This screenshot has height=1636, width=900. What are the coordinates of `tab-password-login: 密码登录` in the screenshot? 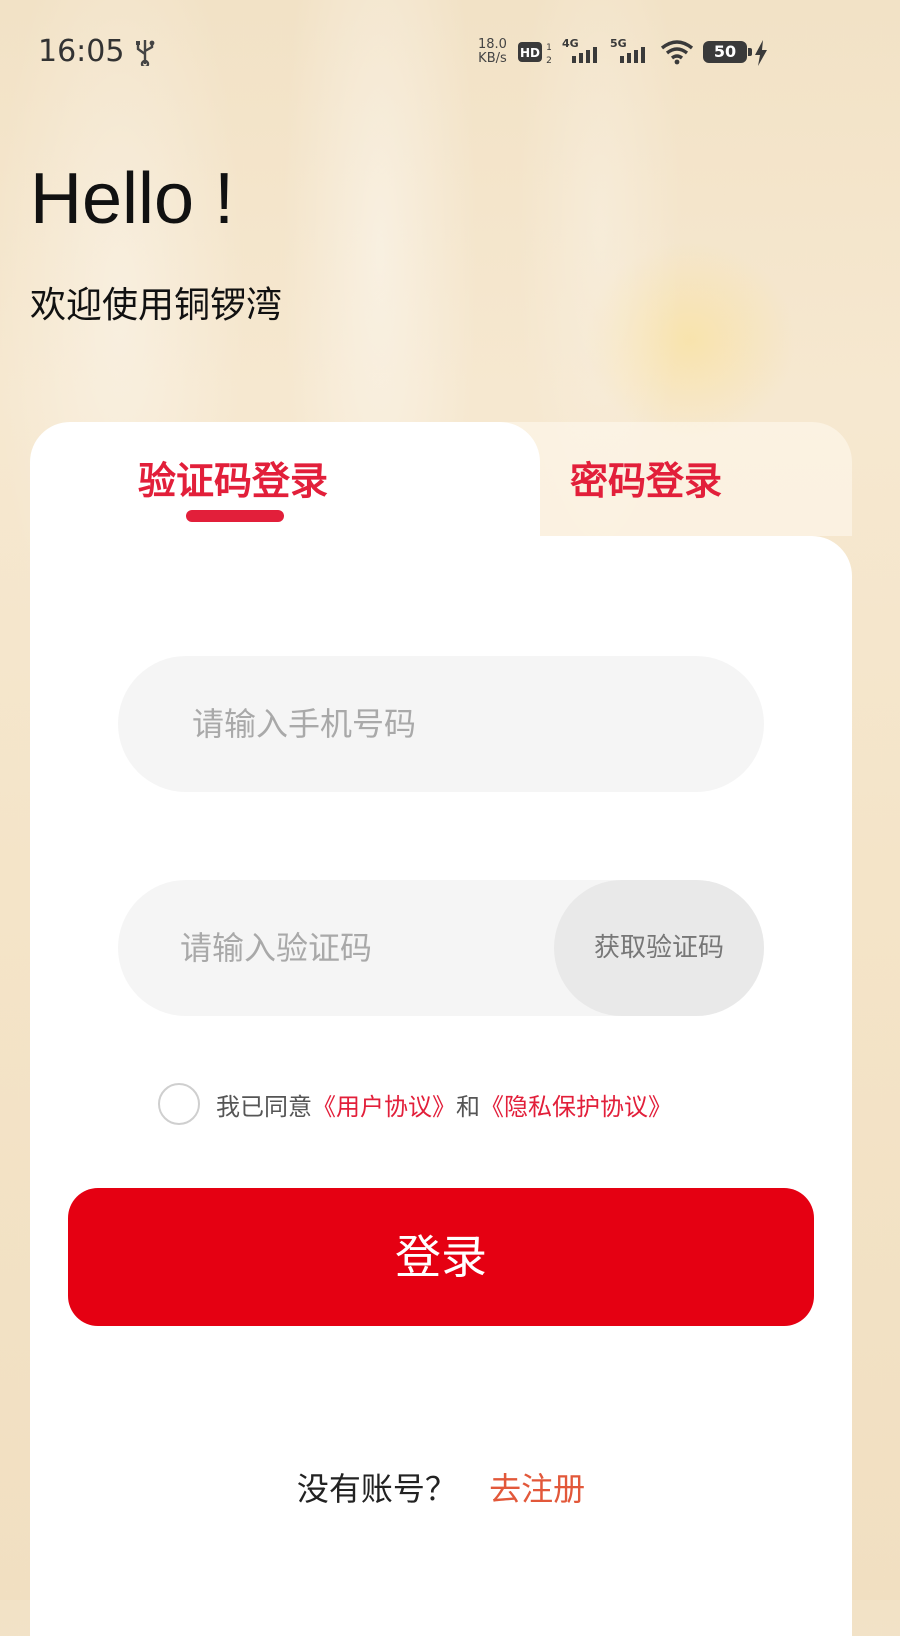 It's located at (646, 477).